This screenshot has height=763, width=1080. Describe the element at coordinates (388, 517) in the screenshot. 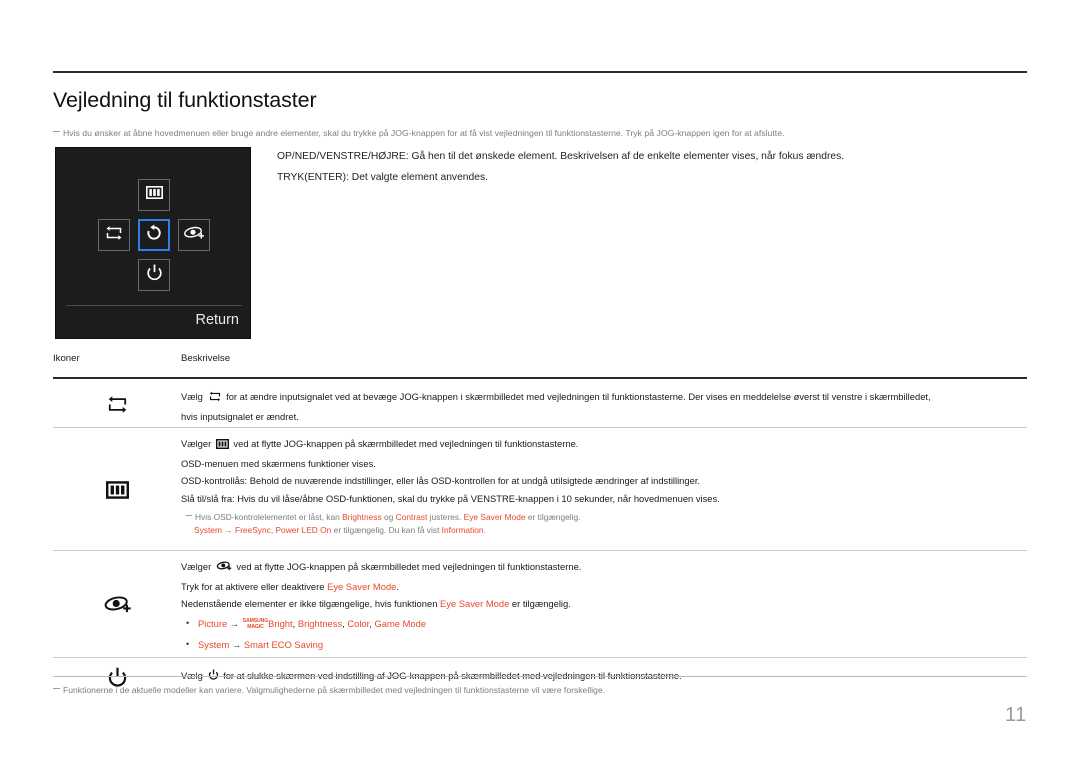

I see `text-fragment: og` at that location.